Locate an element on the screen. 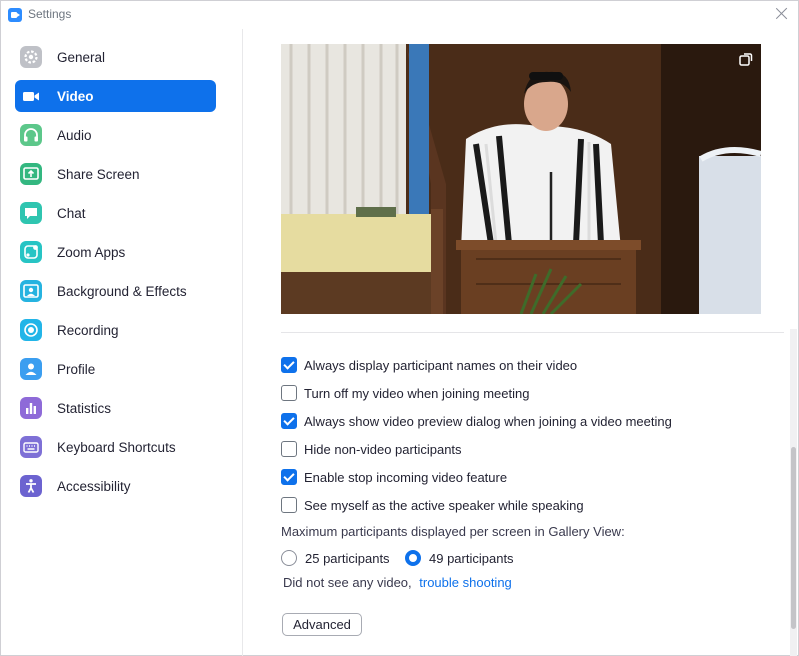 This screenshot has width=799, height=656. option-hide-non-video: Hide non-video participants is located at coordinates (371, 449).